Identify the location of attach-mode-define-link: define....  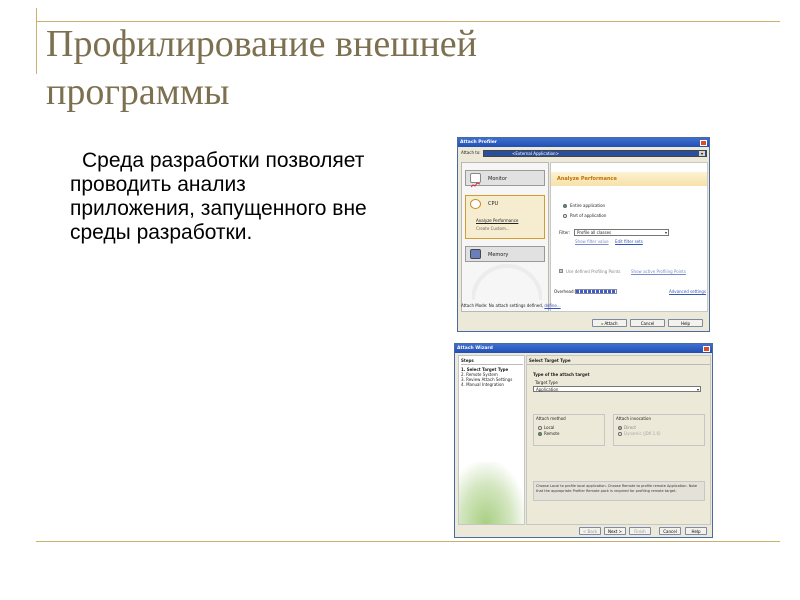
(552, 305).